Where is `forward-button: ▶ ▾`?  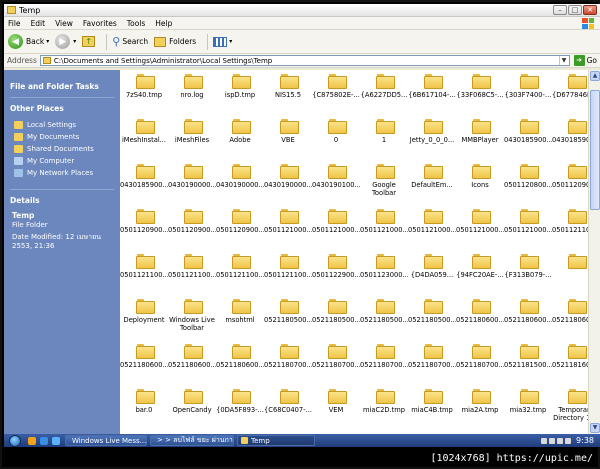
forward-button: ▶ ▾ is located at coordinates (65, 41).